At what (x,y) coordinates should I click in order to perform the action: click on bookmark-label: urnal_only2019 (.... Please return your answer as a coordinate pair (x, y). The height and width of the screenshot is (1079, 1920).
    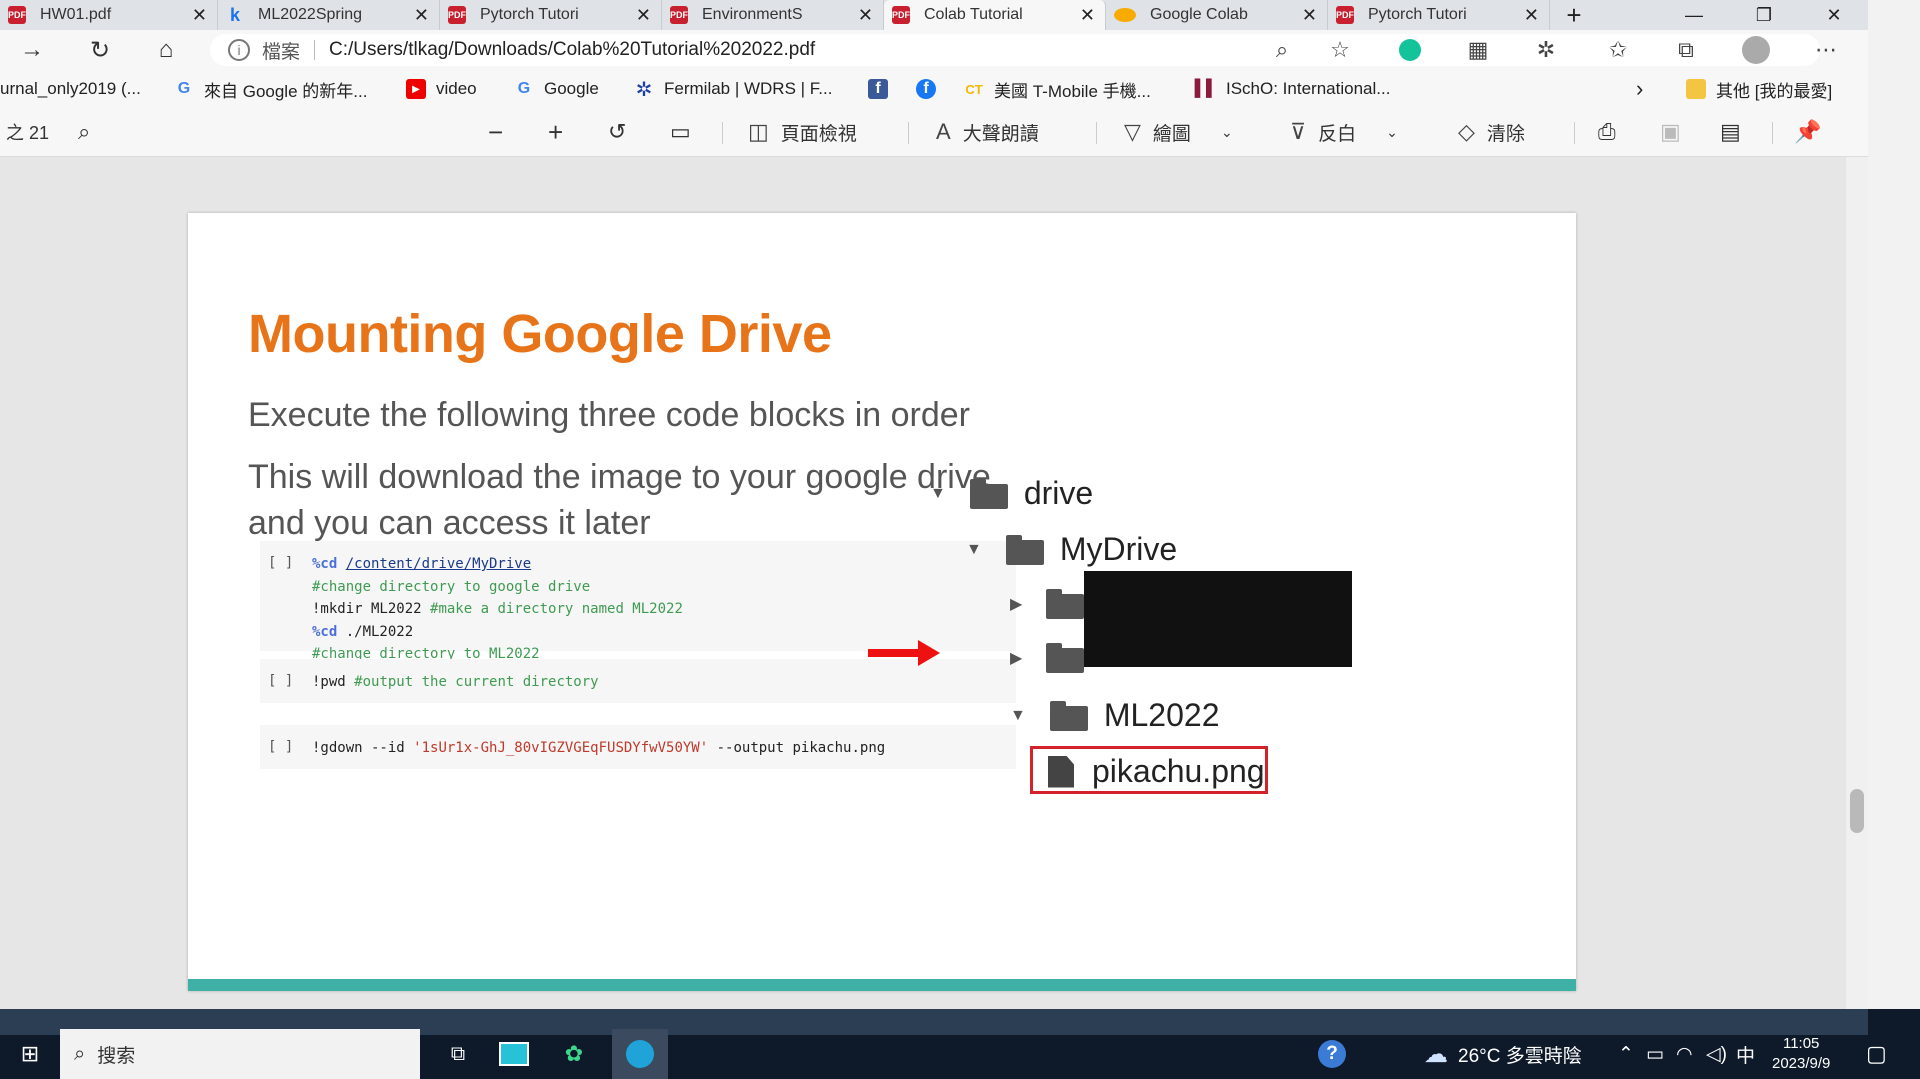
    Looking at the image, I should click on (70, 88).